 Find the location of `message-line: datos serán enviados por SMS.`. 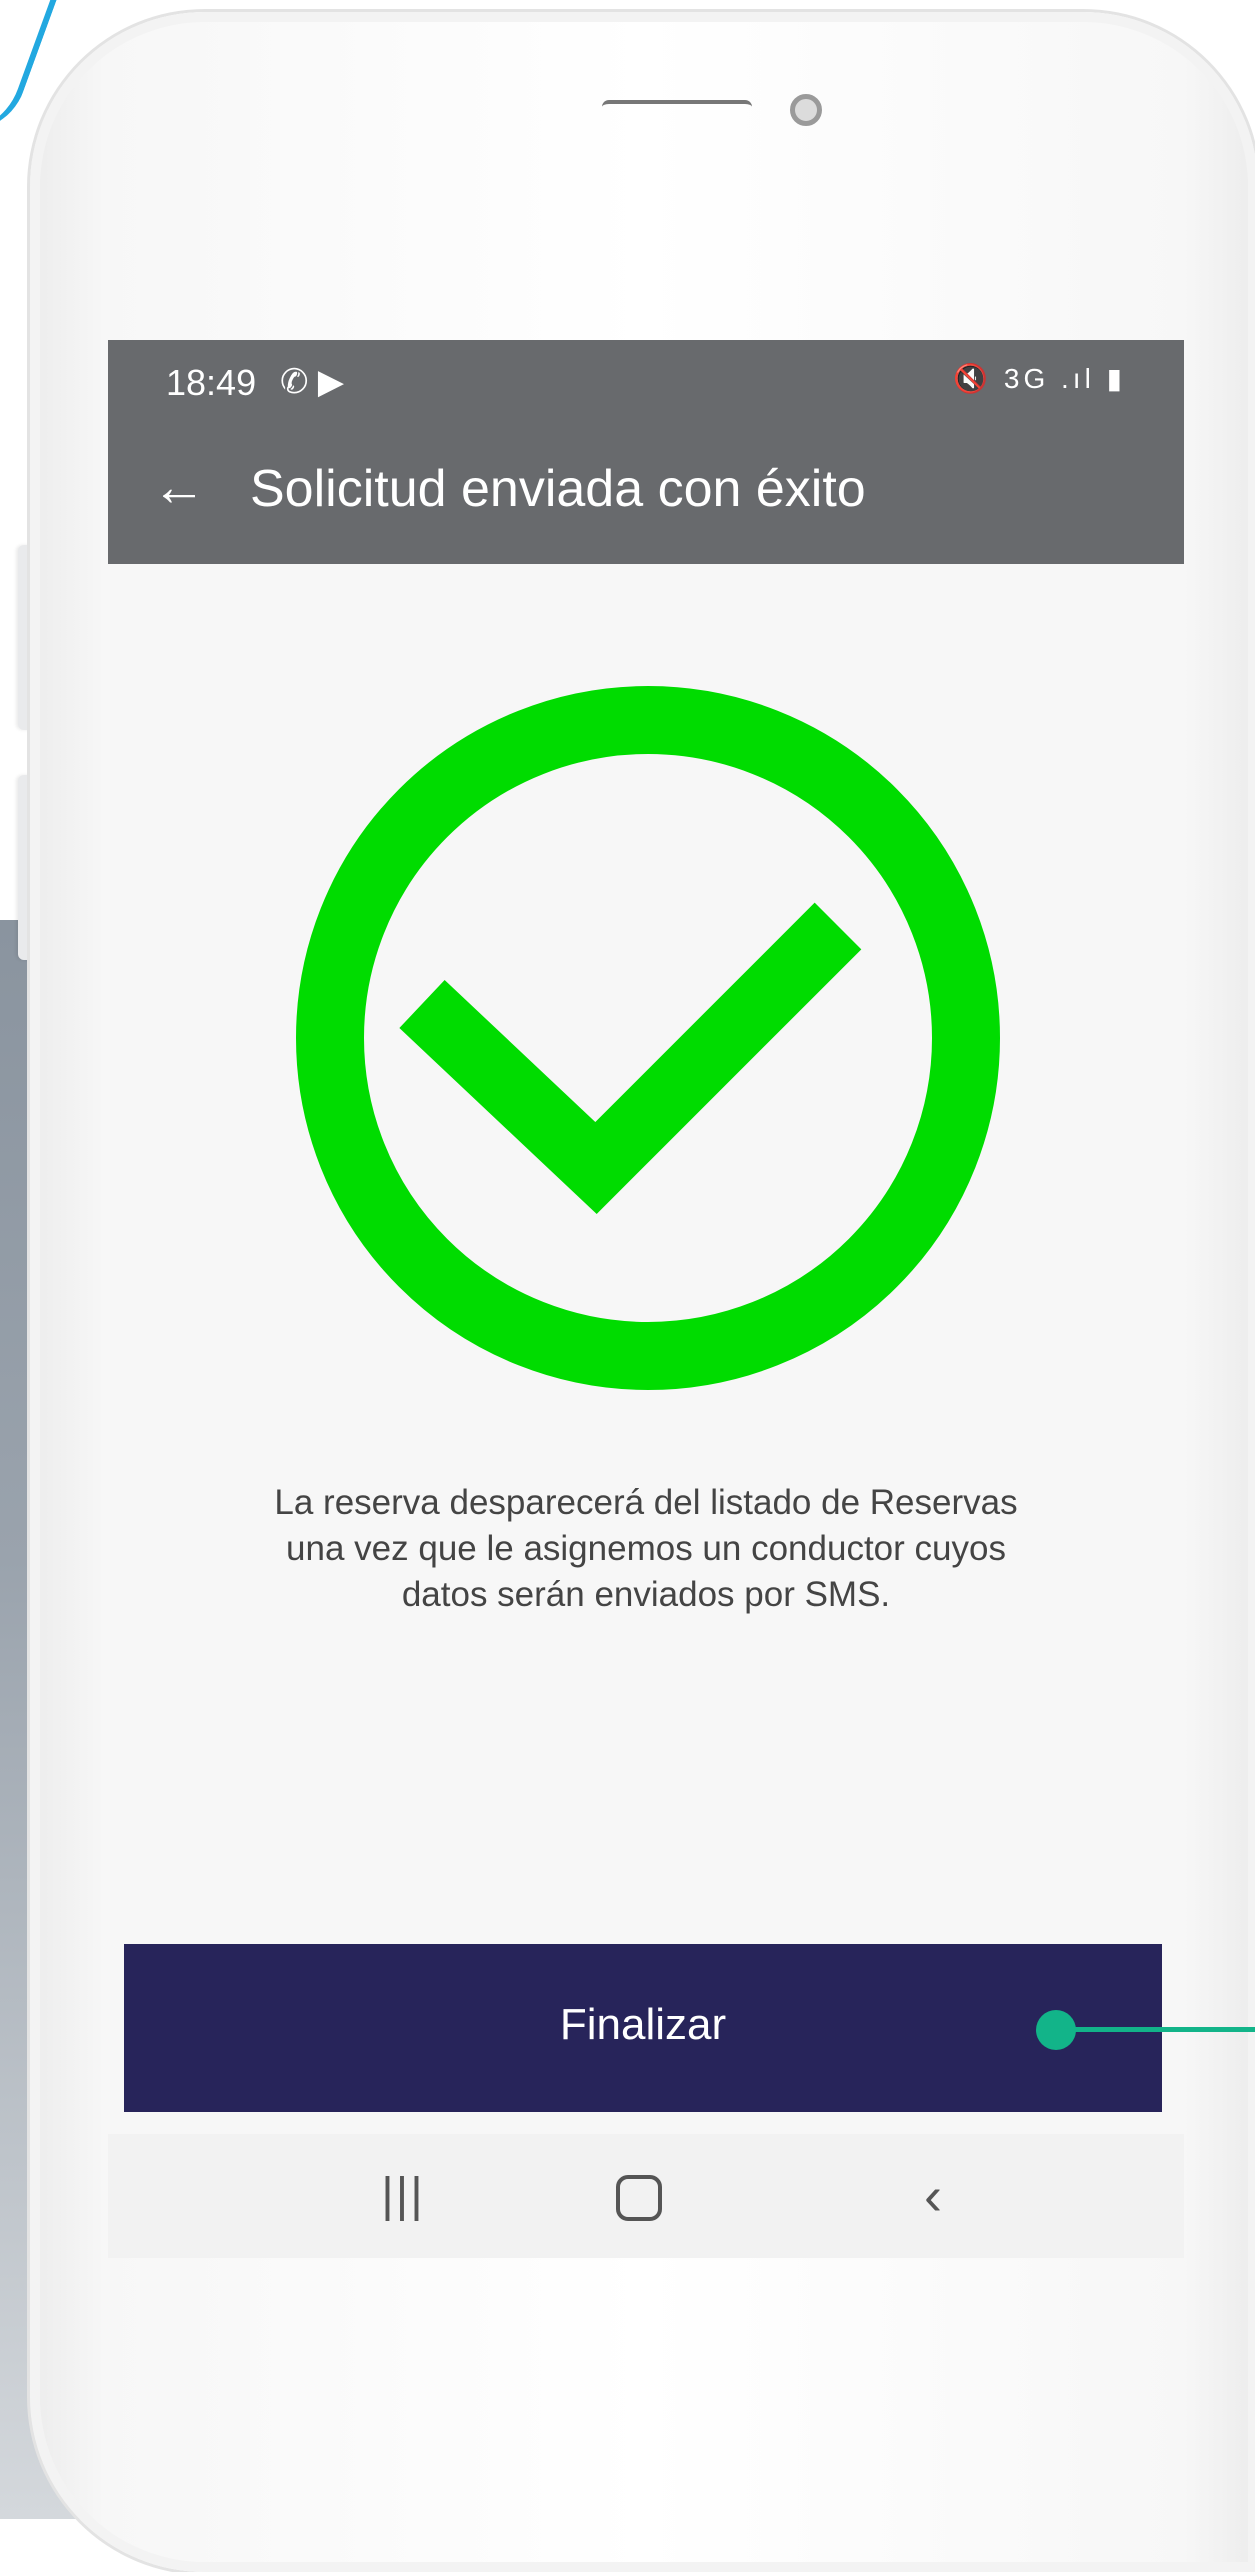

message-line: datos serán enviados por SMS. is located at coordinates (646, 1594).